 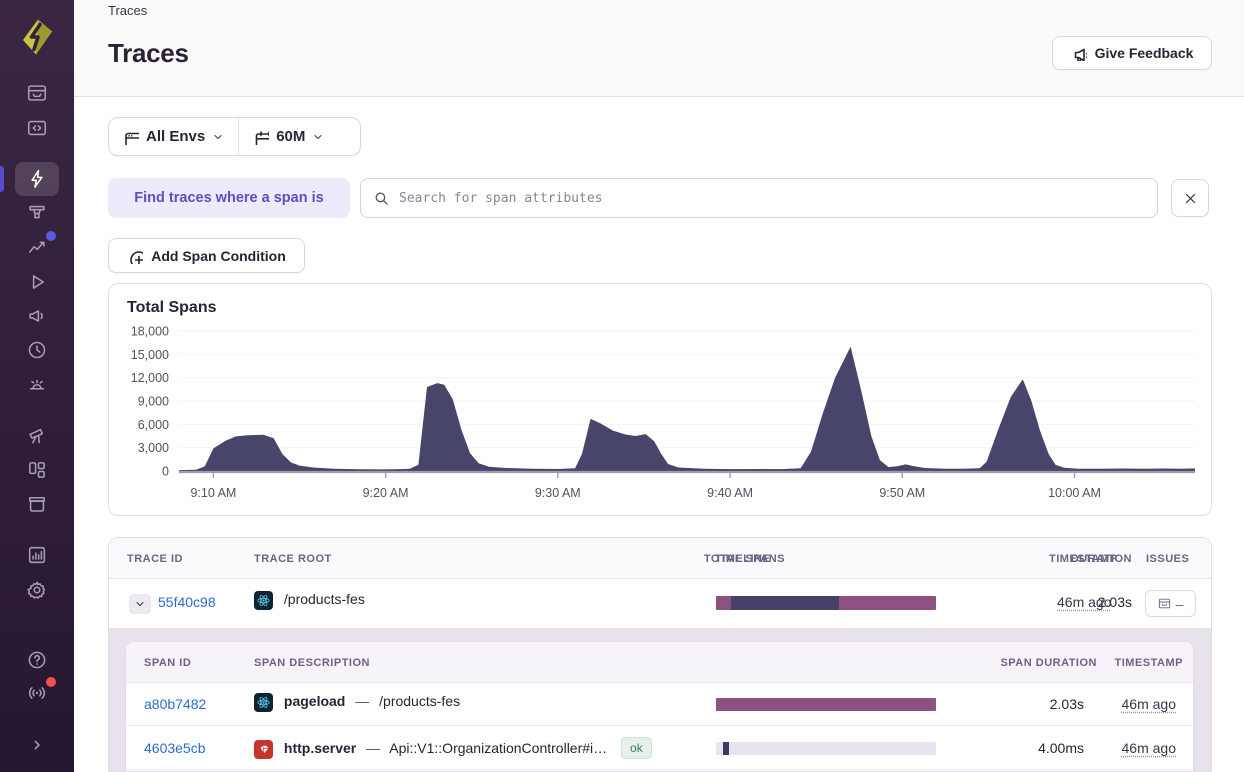 I want to click on column-timestamp: TIMESTAMP, so click(x=1083, y=559).